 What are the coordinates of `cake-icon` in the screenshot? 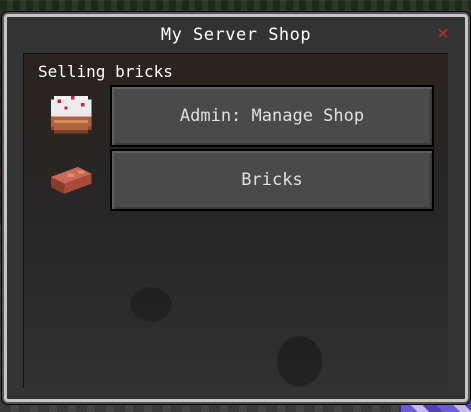 It's located at (71, 113).